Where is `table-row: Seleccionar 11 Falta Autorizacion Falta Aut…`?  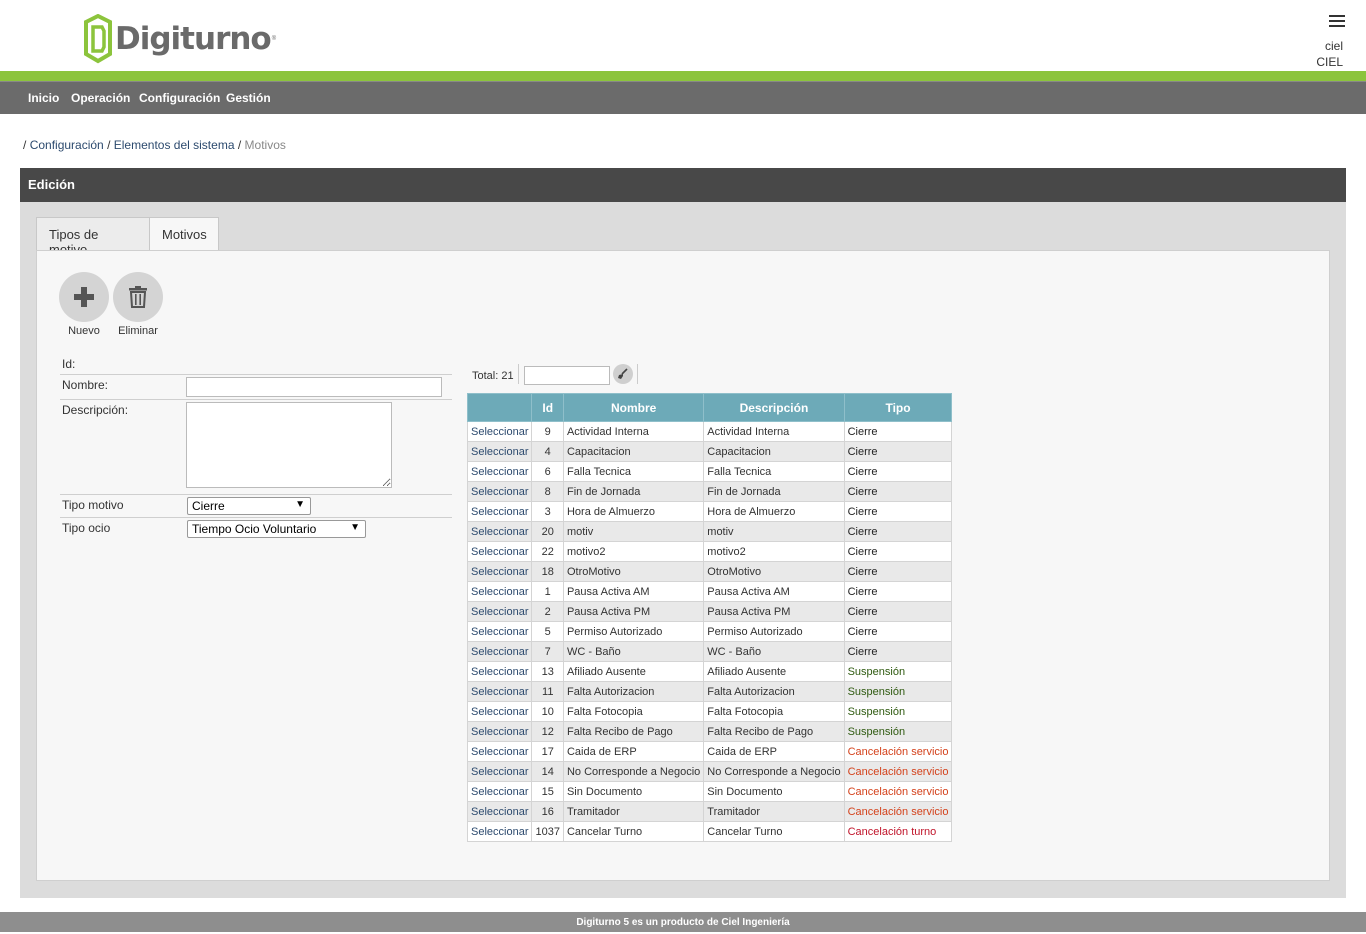
table-row: Seleccionar 11 Falta Autorizacion Falta Aut… is located at coordinates (709, 691).